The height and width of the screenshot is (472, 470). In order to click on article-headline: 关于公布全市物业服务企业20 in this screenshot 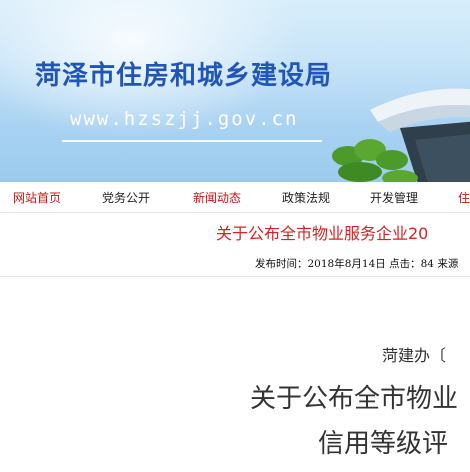, I will do `click(322, 233)`.